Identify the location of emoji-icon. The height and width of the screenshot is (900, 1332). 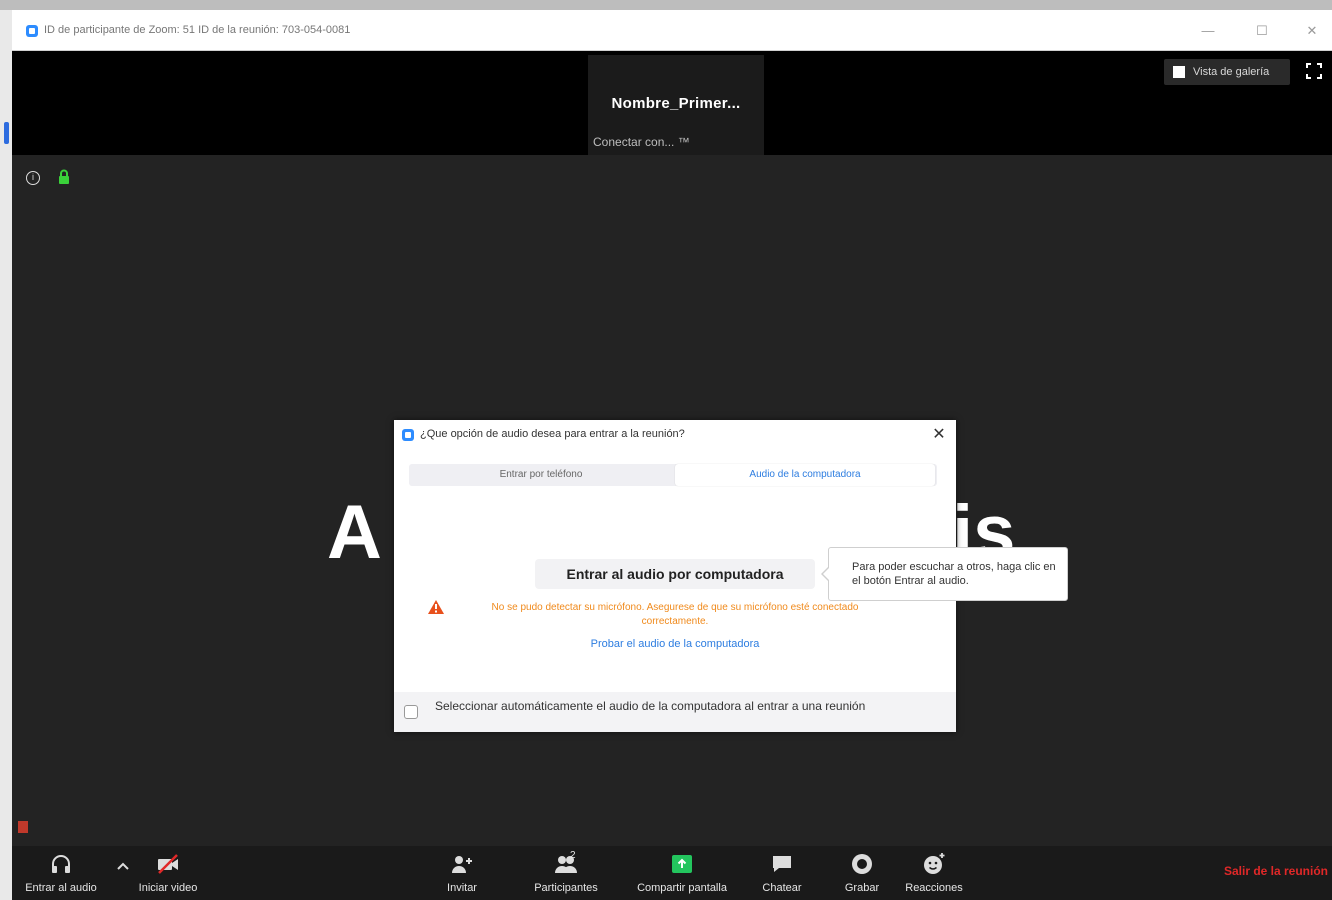
(934, 863).